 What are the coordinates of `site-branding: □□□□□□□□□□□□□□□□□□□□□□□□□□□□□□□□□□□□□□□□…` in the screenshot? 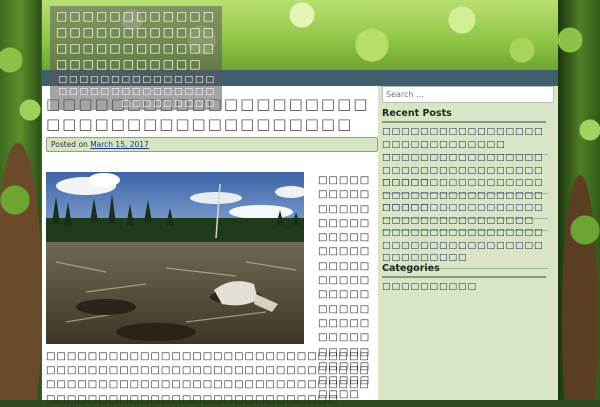 It's located at (136, 58).